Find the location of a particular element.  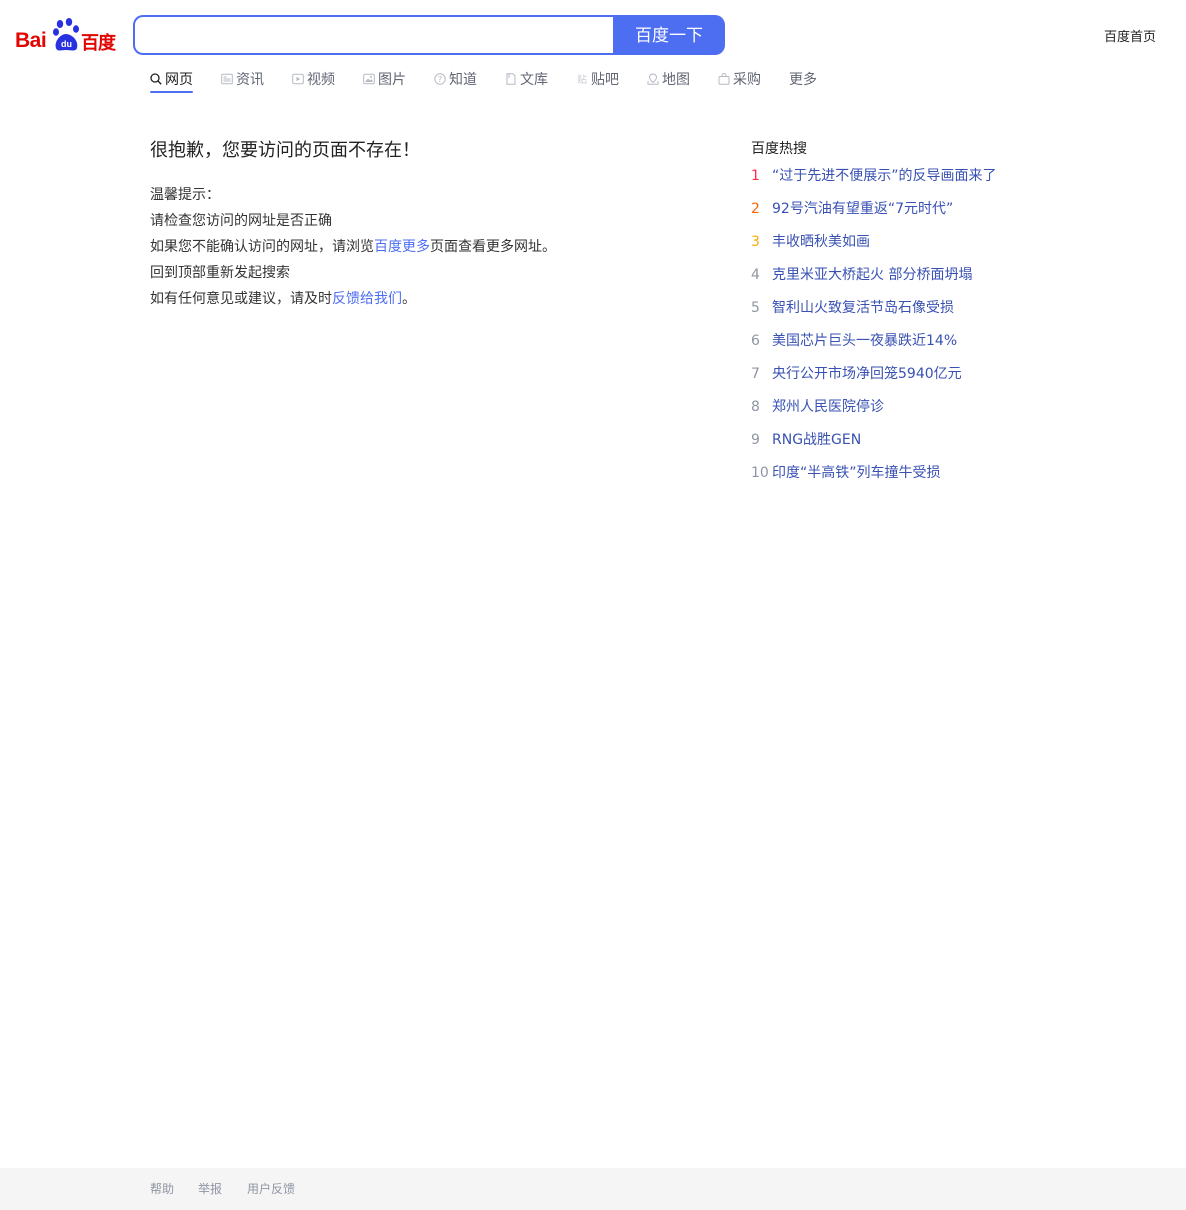

tip-text: 如果您不能确认访问的网址，请浏览 is located at coordinates (262, 247).